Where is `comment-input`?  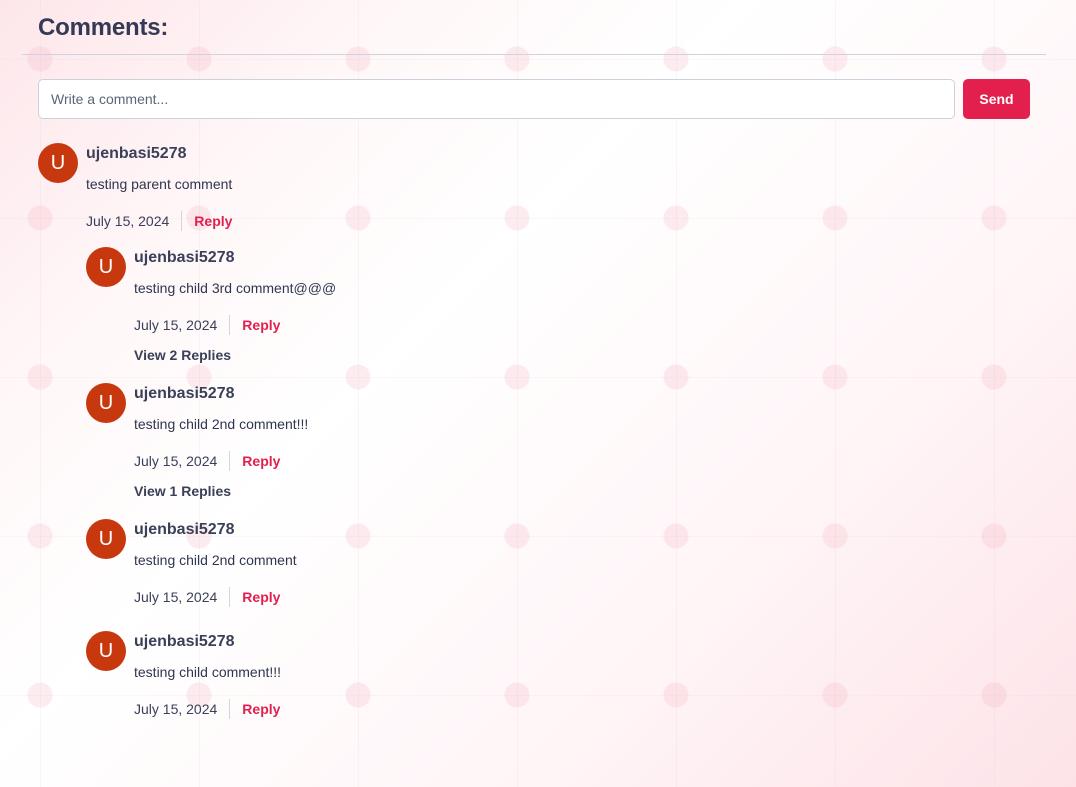 comment-input is located at coordinates (496, 99).